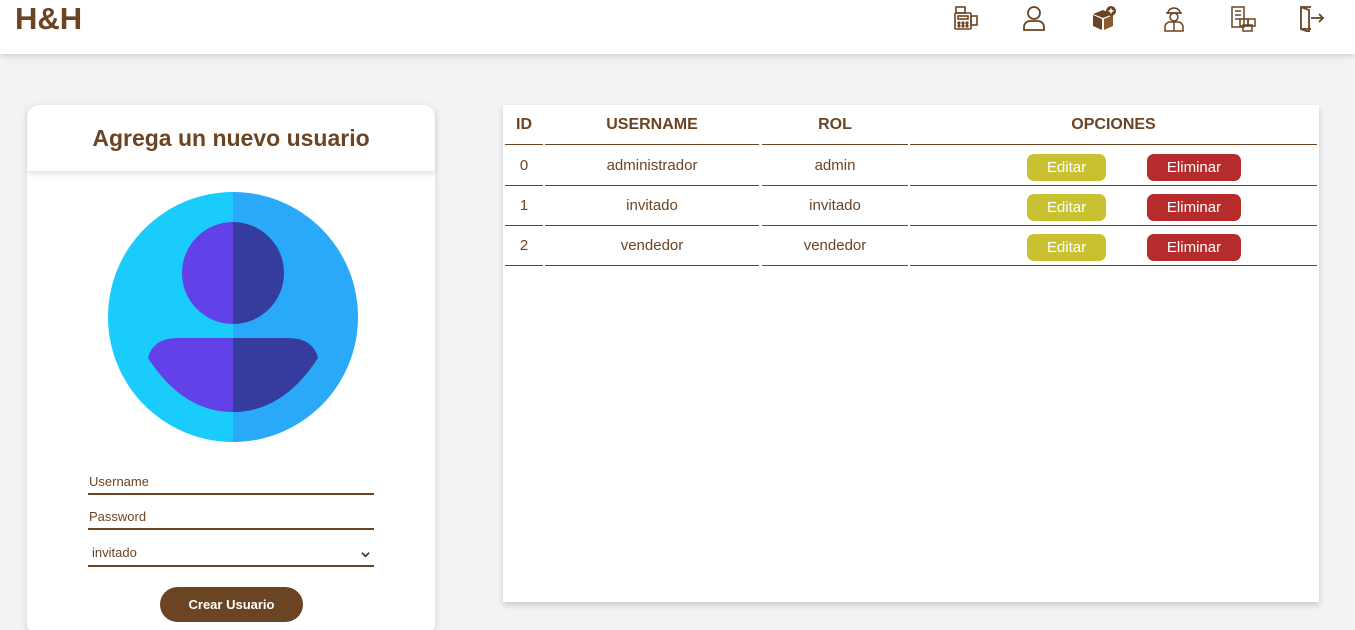 This screenshot has height=630, width=1355. Describe the element at coordinates (114, 552) in the screenshot. I see `role-select-value: invitado` at that location.